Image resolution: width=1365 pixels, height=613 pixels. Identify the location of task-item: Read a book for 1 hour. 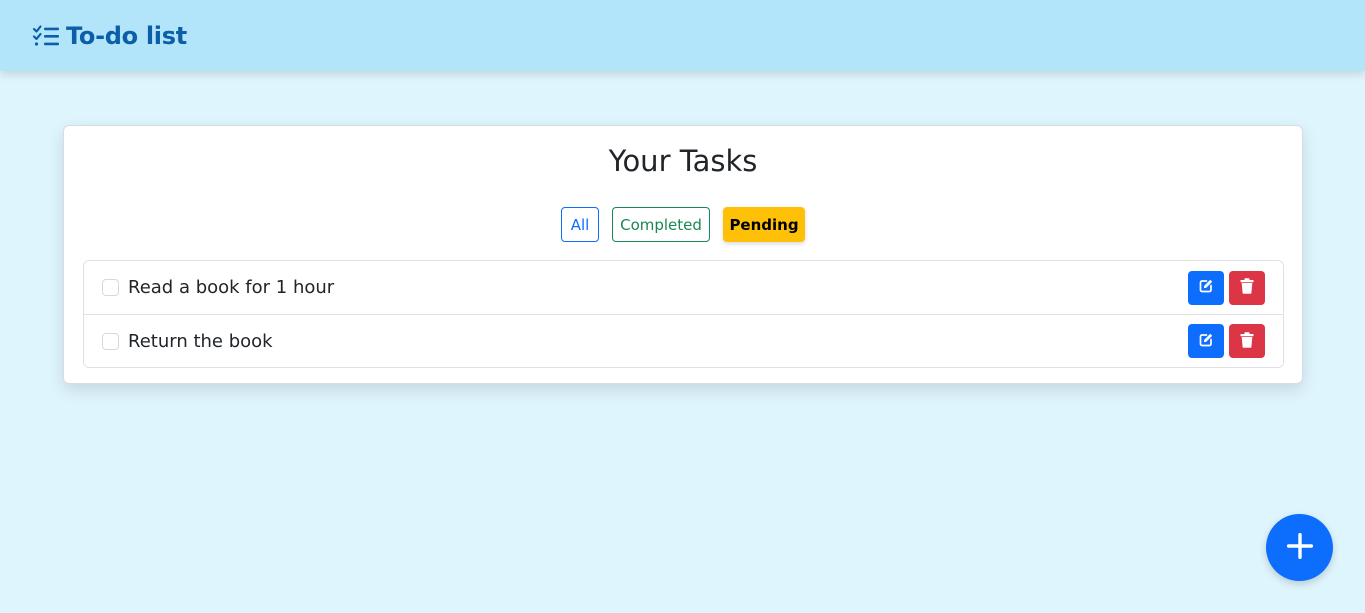
(683, 287).